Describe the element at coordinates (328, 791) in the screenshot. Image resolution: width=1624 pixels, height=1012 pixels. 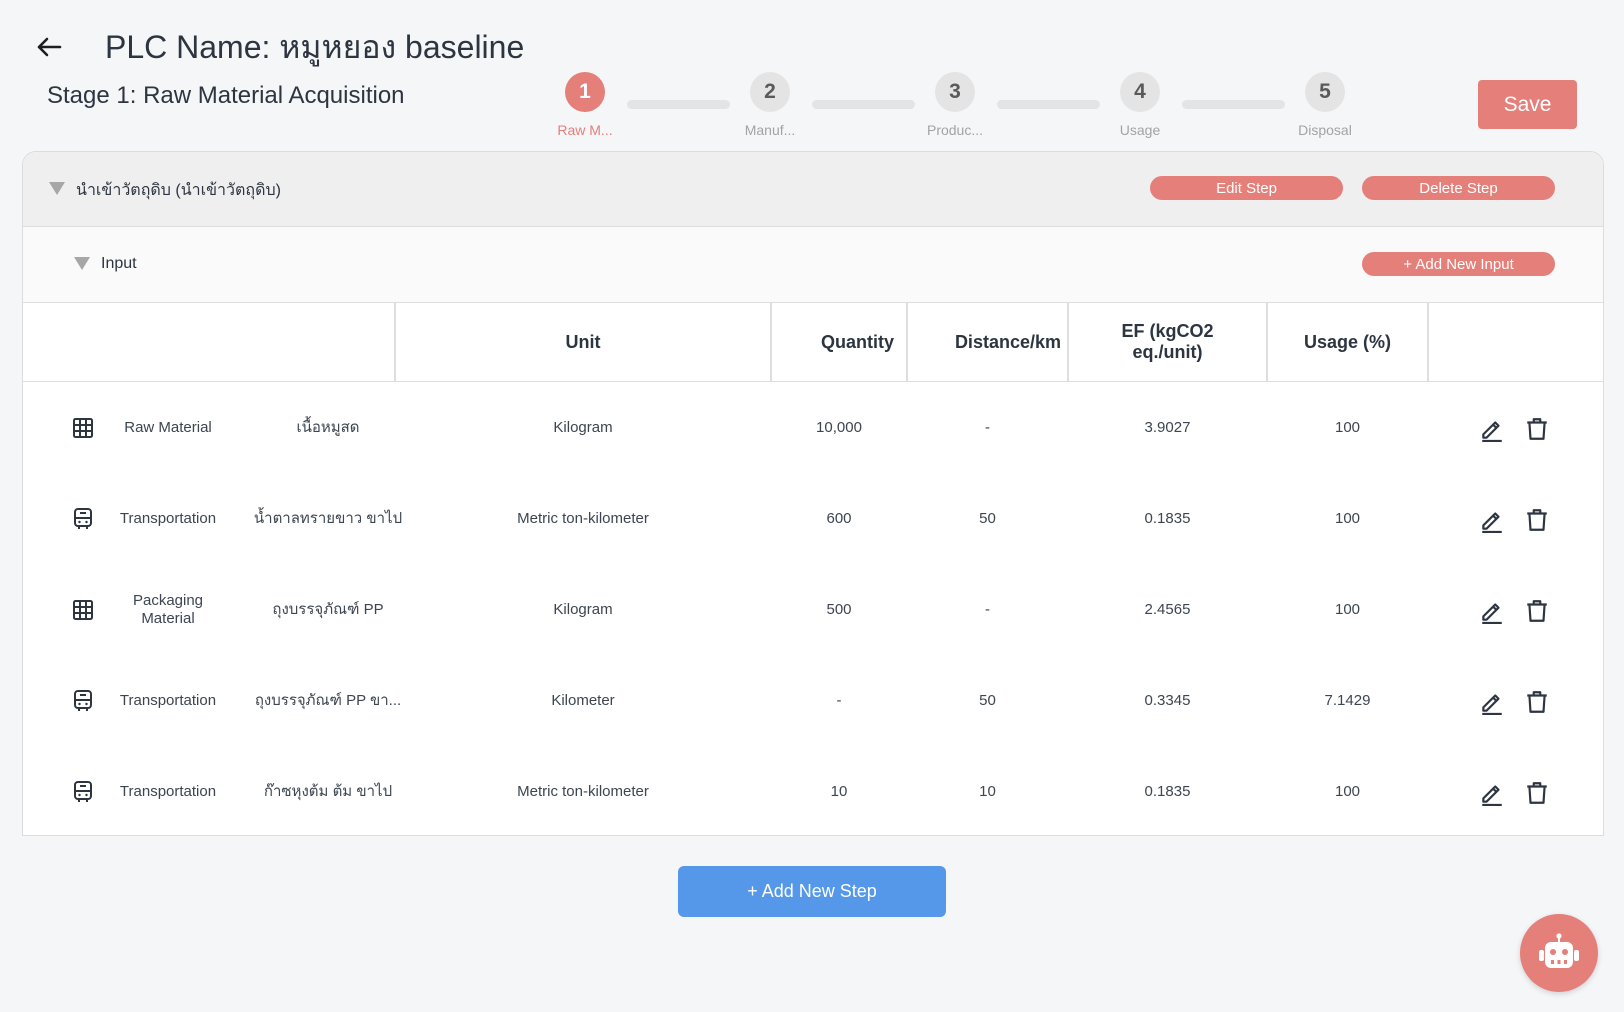
I see `row-item-name: ก๊าซหุงต้ม ต้ม ขาไป` at that location.